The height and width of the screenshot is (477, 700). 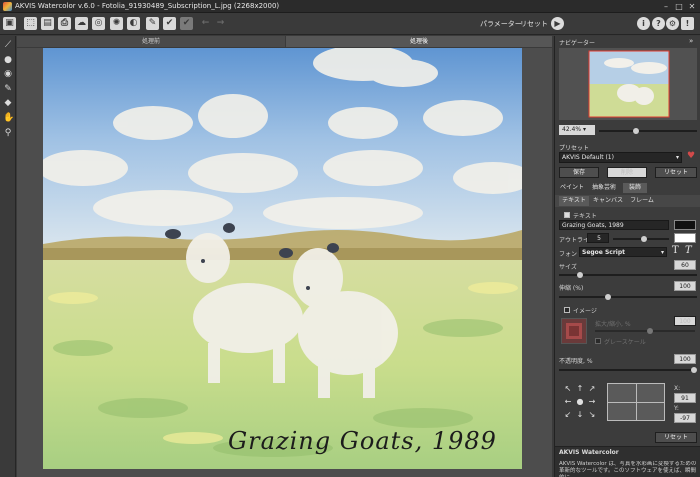 I want to click on zoom-slider-knob, so click(x=636, y=131).